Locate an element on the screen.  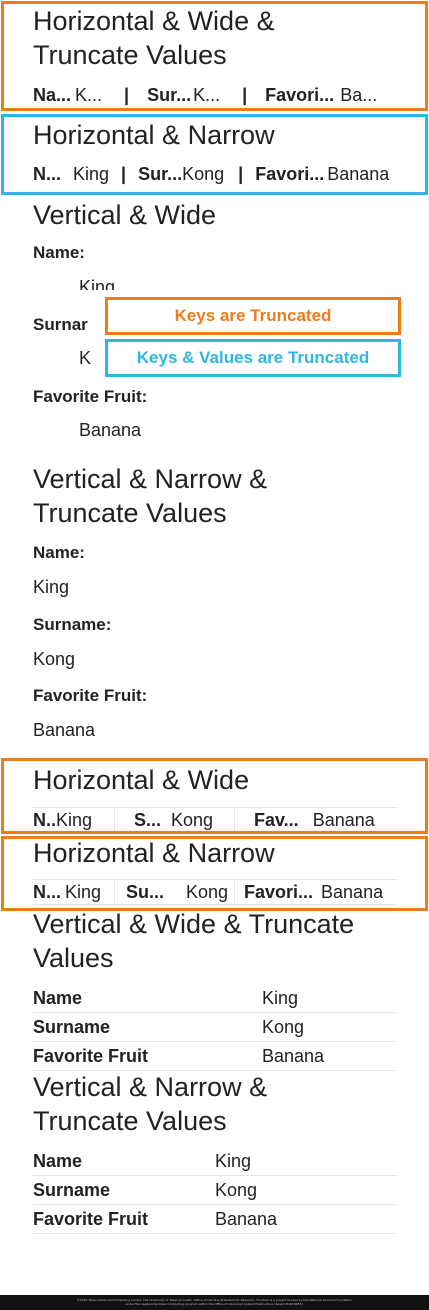
blue-highlight-box is located at coordinates (214, 154).